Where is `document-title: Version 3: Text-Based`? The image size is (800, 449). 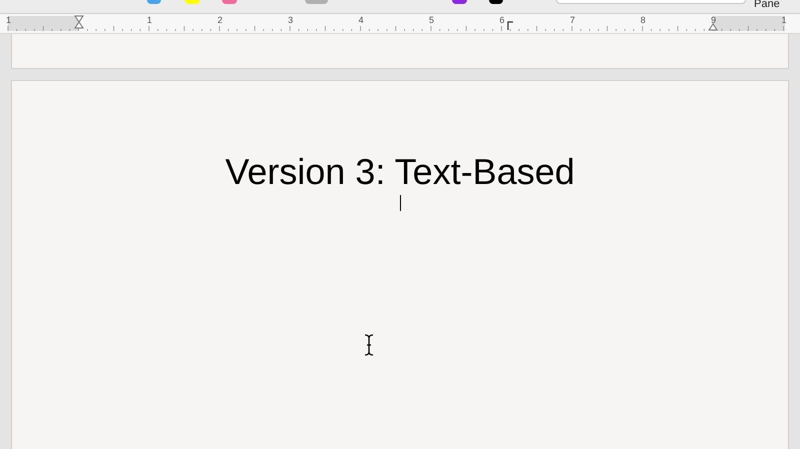 document-title: Version 3: Text-Based is located at coordinates (400, 172).